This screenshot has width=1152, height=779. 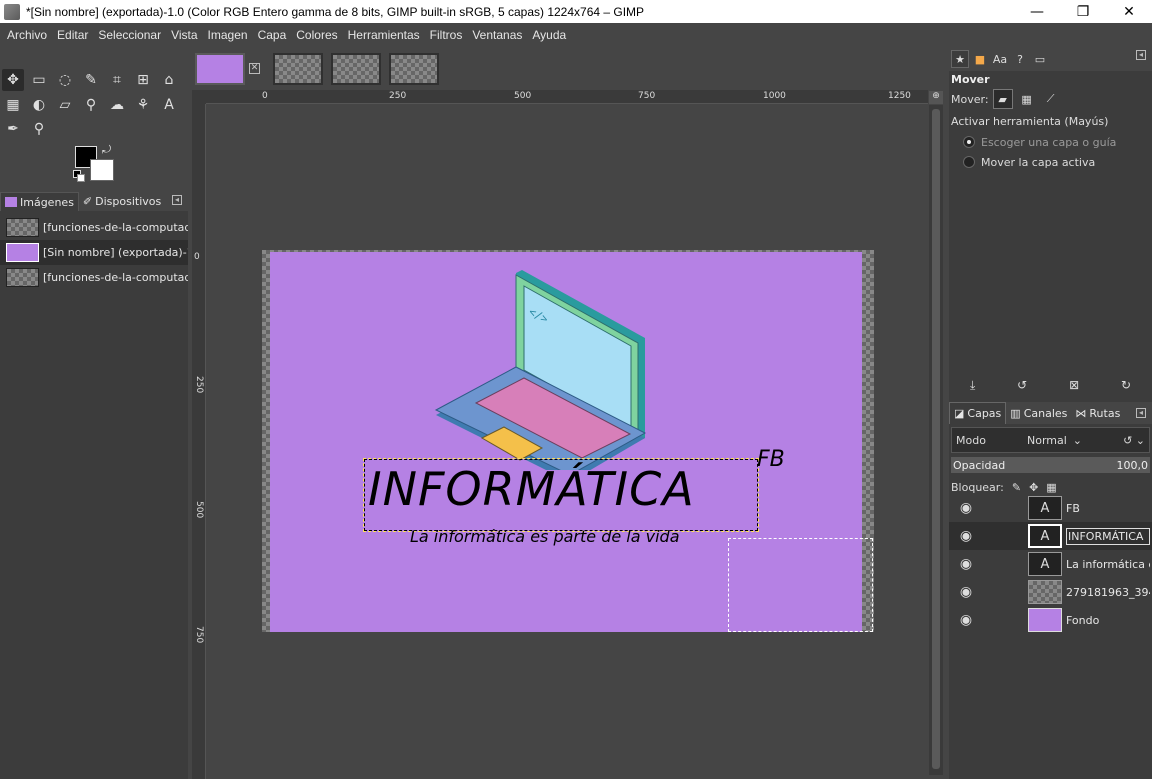 What do you see at coordinates (117, 105) in the screenshot?
I see `smudge-tool-icon: ☁` at bounding box center [117, 105].